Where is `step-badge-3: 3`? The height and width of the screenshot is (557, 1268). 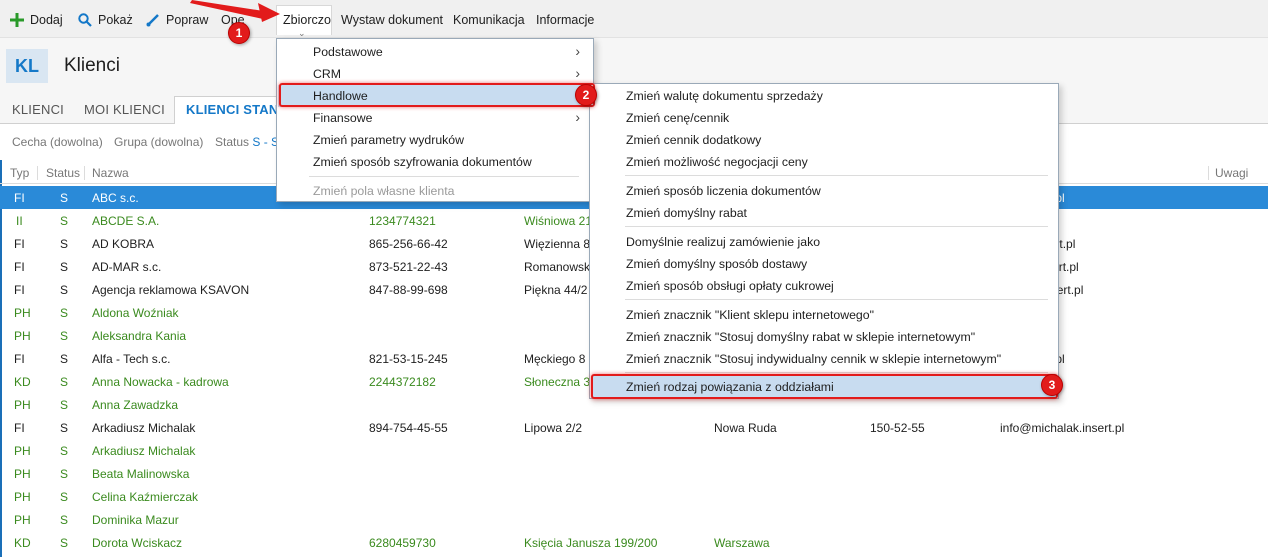
step-badge-3: 3 is located at coordinates (1052, 385).